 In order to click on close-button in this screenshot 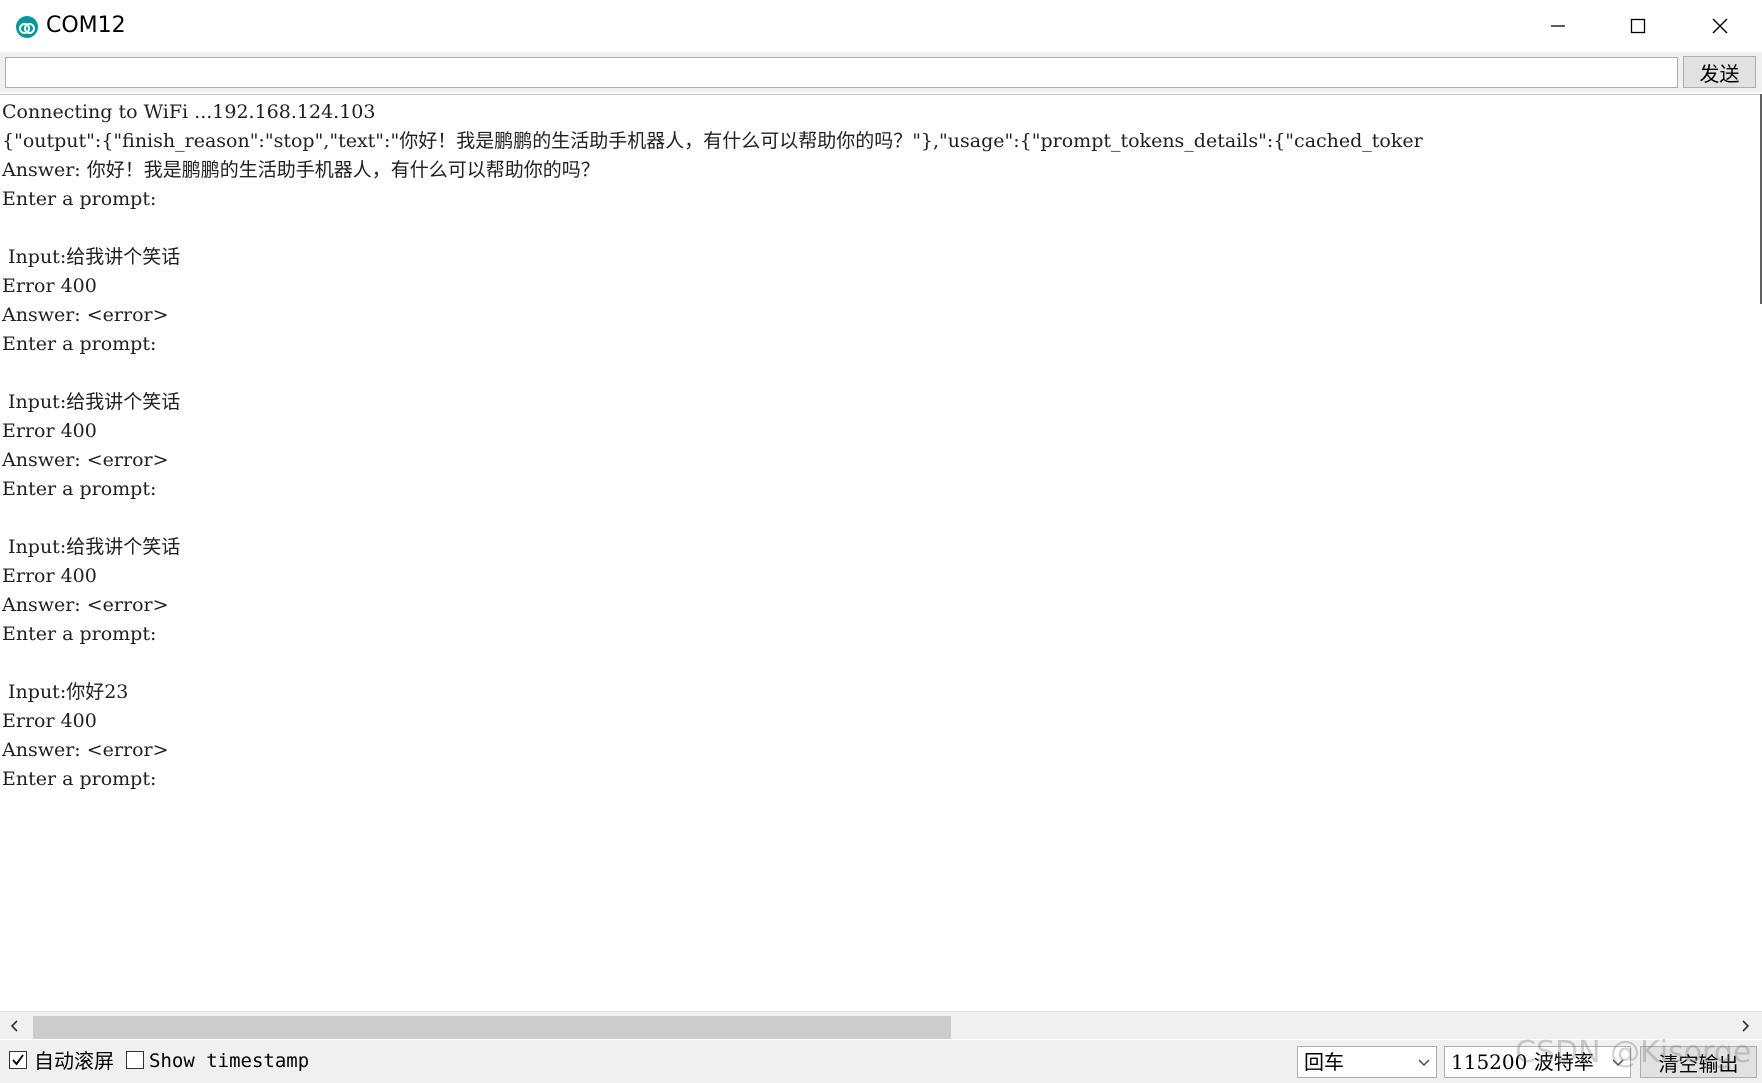, I will do `click(1720, 26)`.